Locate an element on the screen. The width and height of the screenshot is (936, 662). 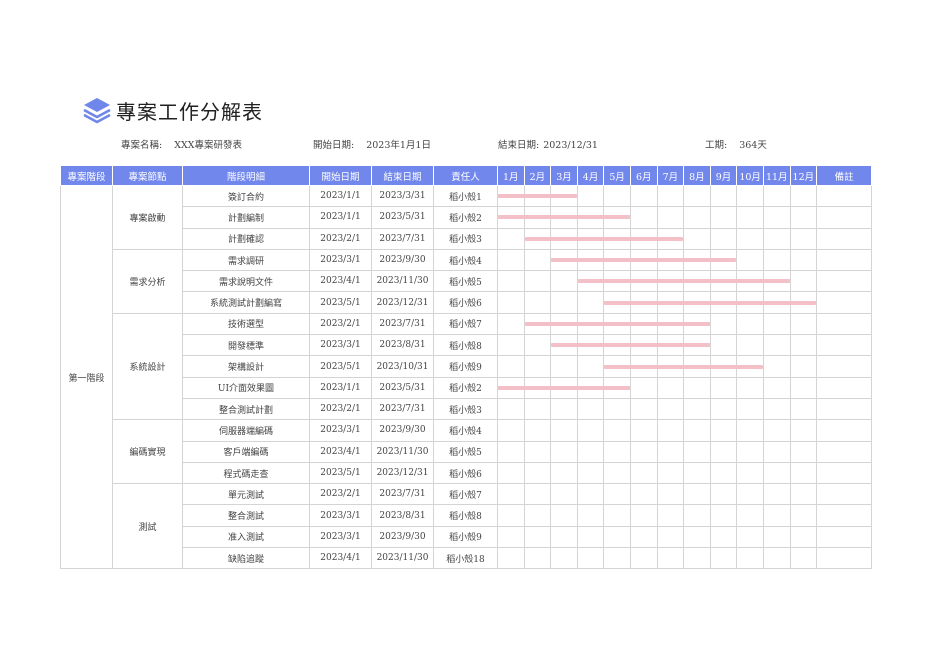
table-row: 需求說明文件 2023/4/1 2023/11/30 稻小殼5 is located at coordinates (467, 281).